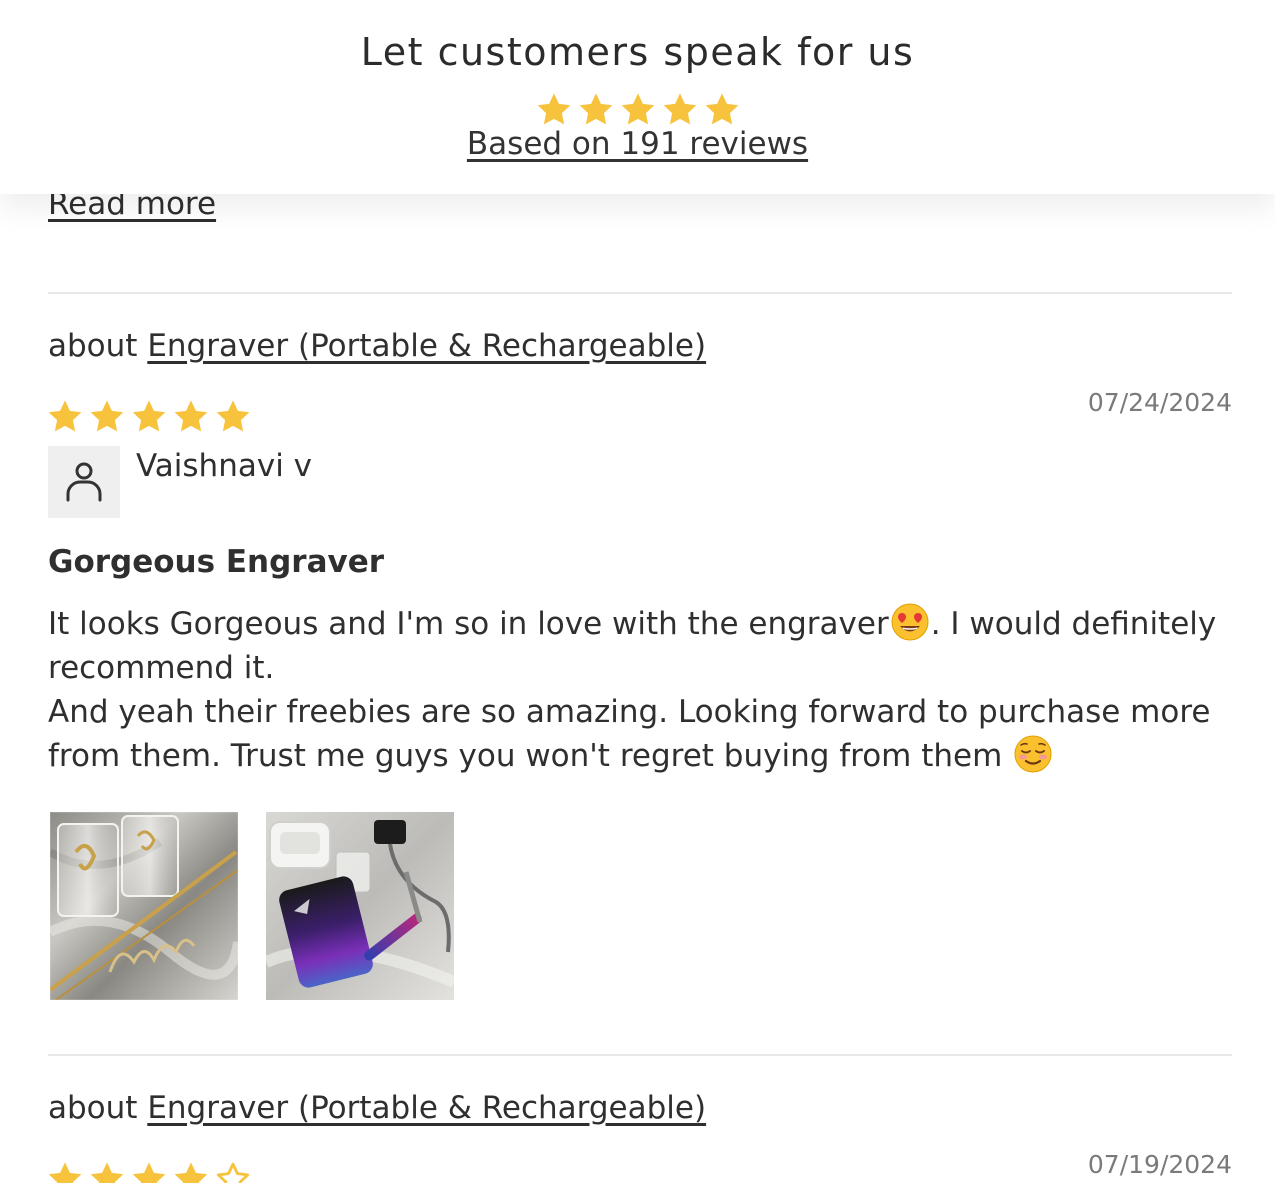  I want to click on review-photo-engraved-glasses, so click(144, 906).